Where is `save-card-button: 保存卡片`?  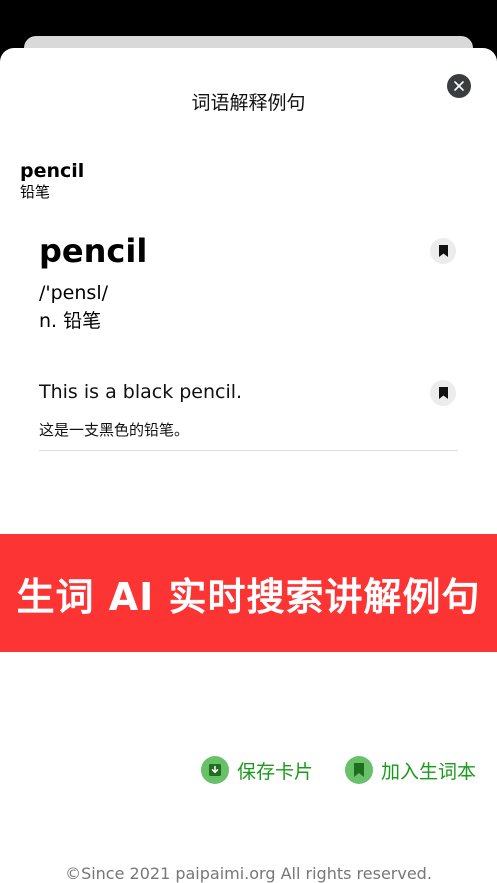 save-card-button: 保存卡片 is located at coordinates (257, 770).